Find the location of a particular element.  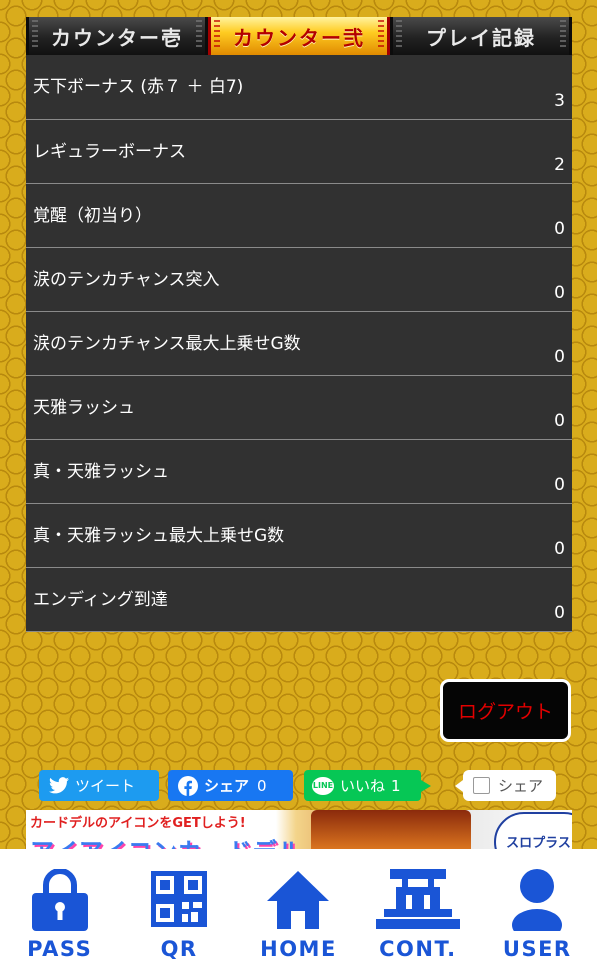

facebook-share-label: シェア is located at coordinates (227, 786).